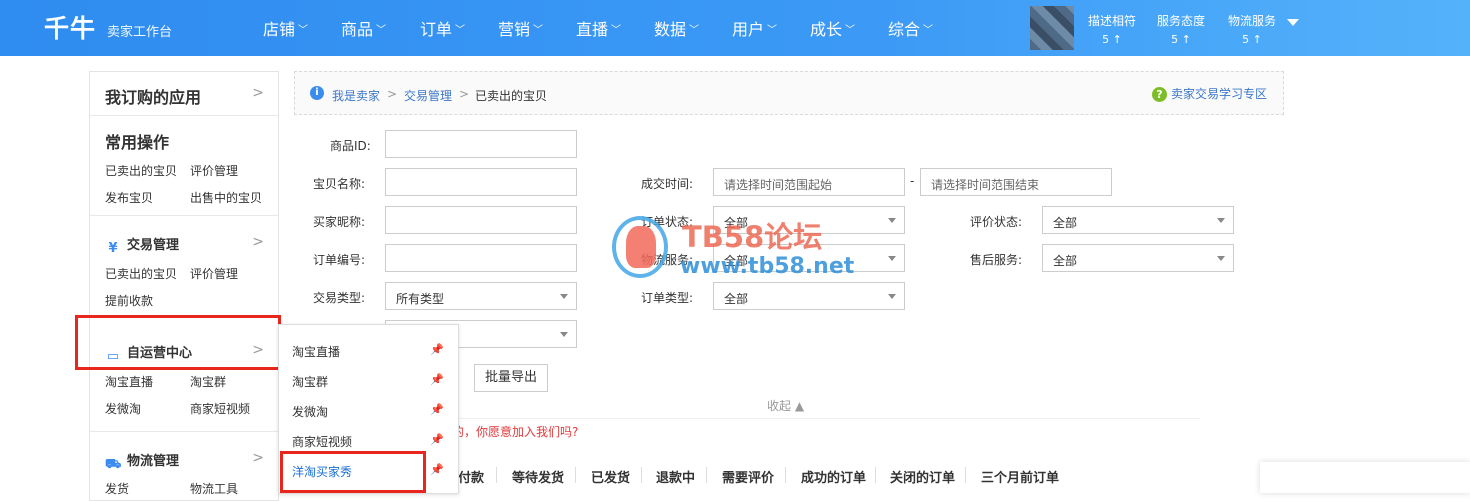 The width and height of the screenshot is (1470, 502). Describe the element at coordinates (922, 476) in the screenshot. I see `tab-closed-orders: 关闭的订单` at that location.